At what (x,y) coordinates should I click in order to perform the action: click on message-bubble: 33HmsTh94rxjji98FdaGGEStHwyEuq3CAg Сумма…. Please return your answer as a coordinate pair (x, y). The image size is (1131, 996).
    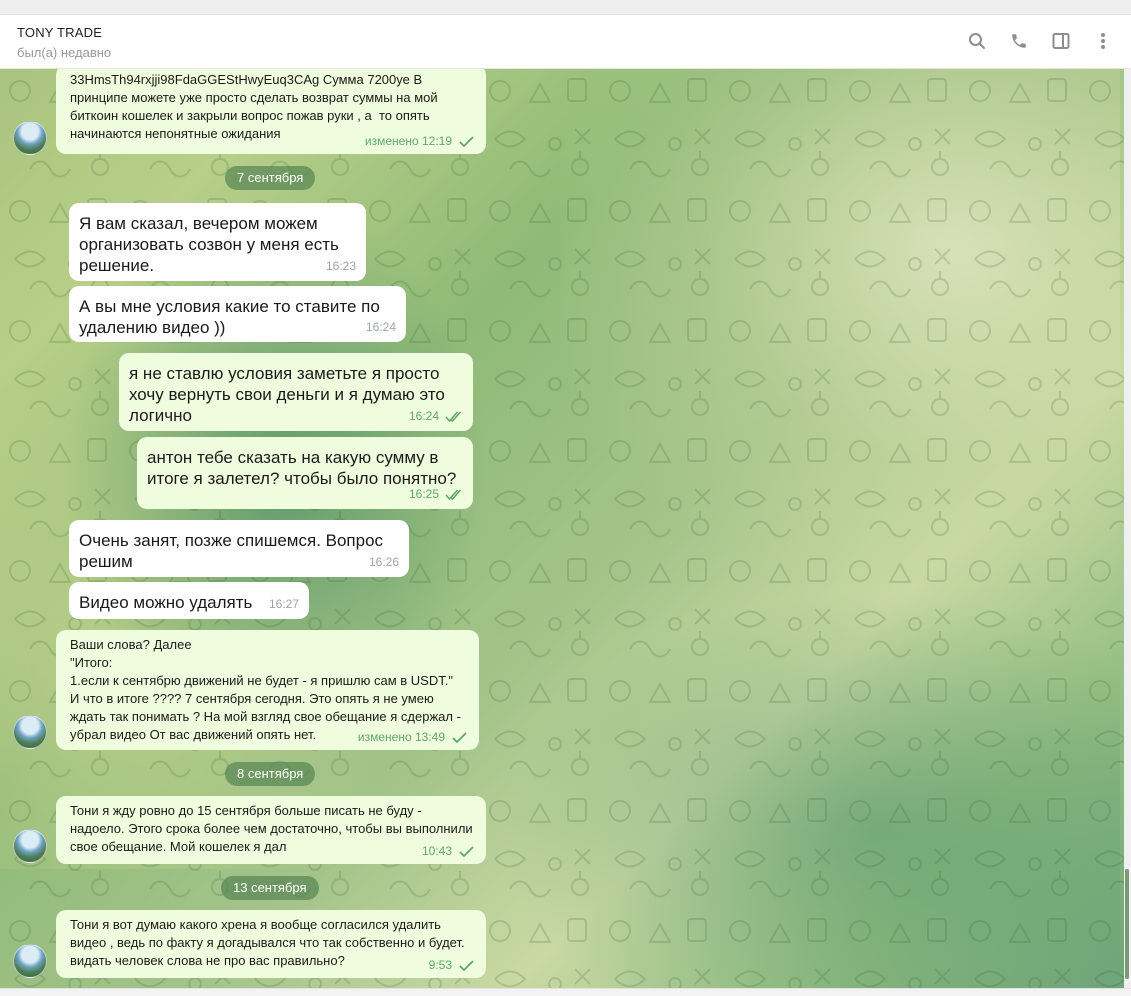
    Looking at the image, I should click on (271, 111).